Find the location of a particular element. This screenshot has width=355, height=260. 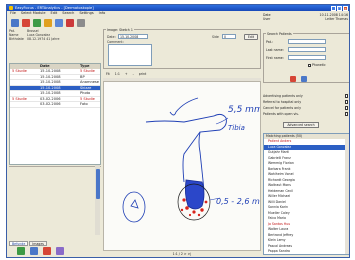

study-cell: Skizze is located at coordinates (86, 87).